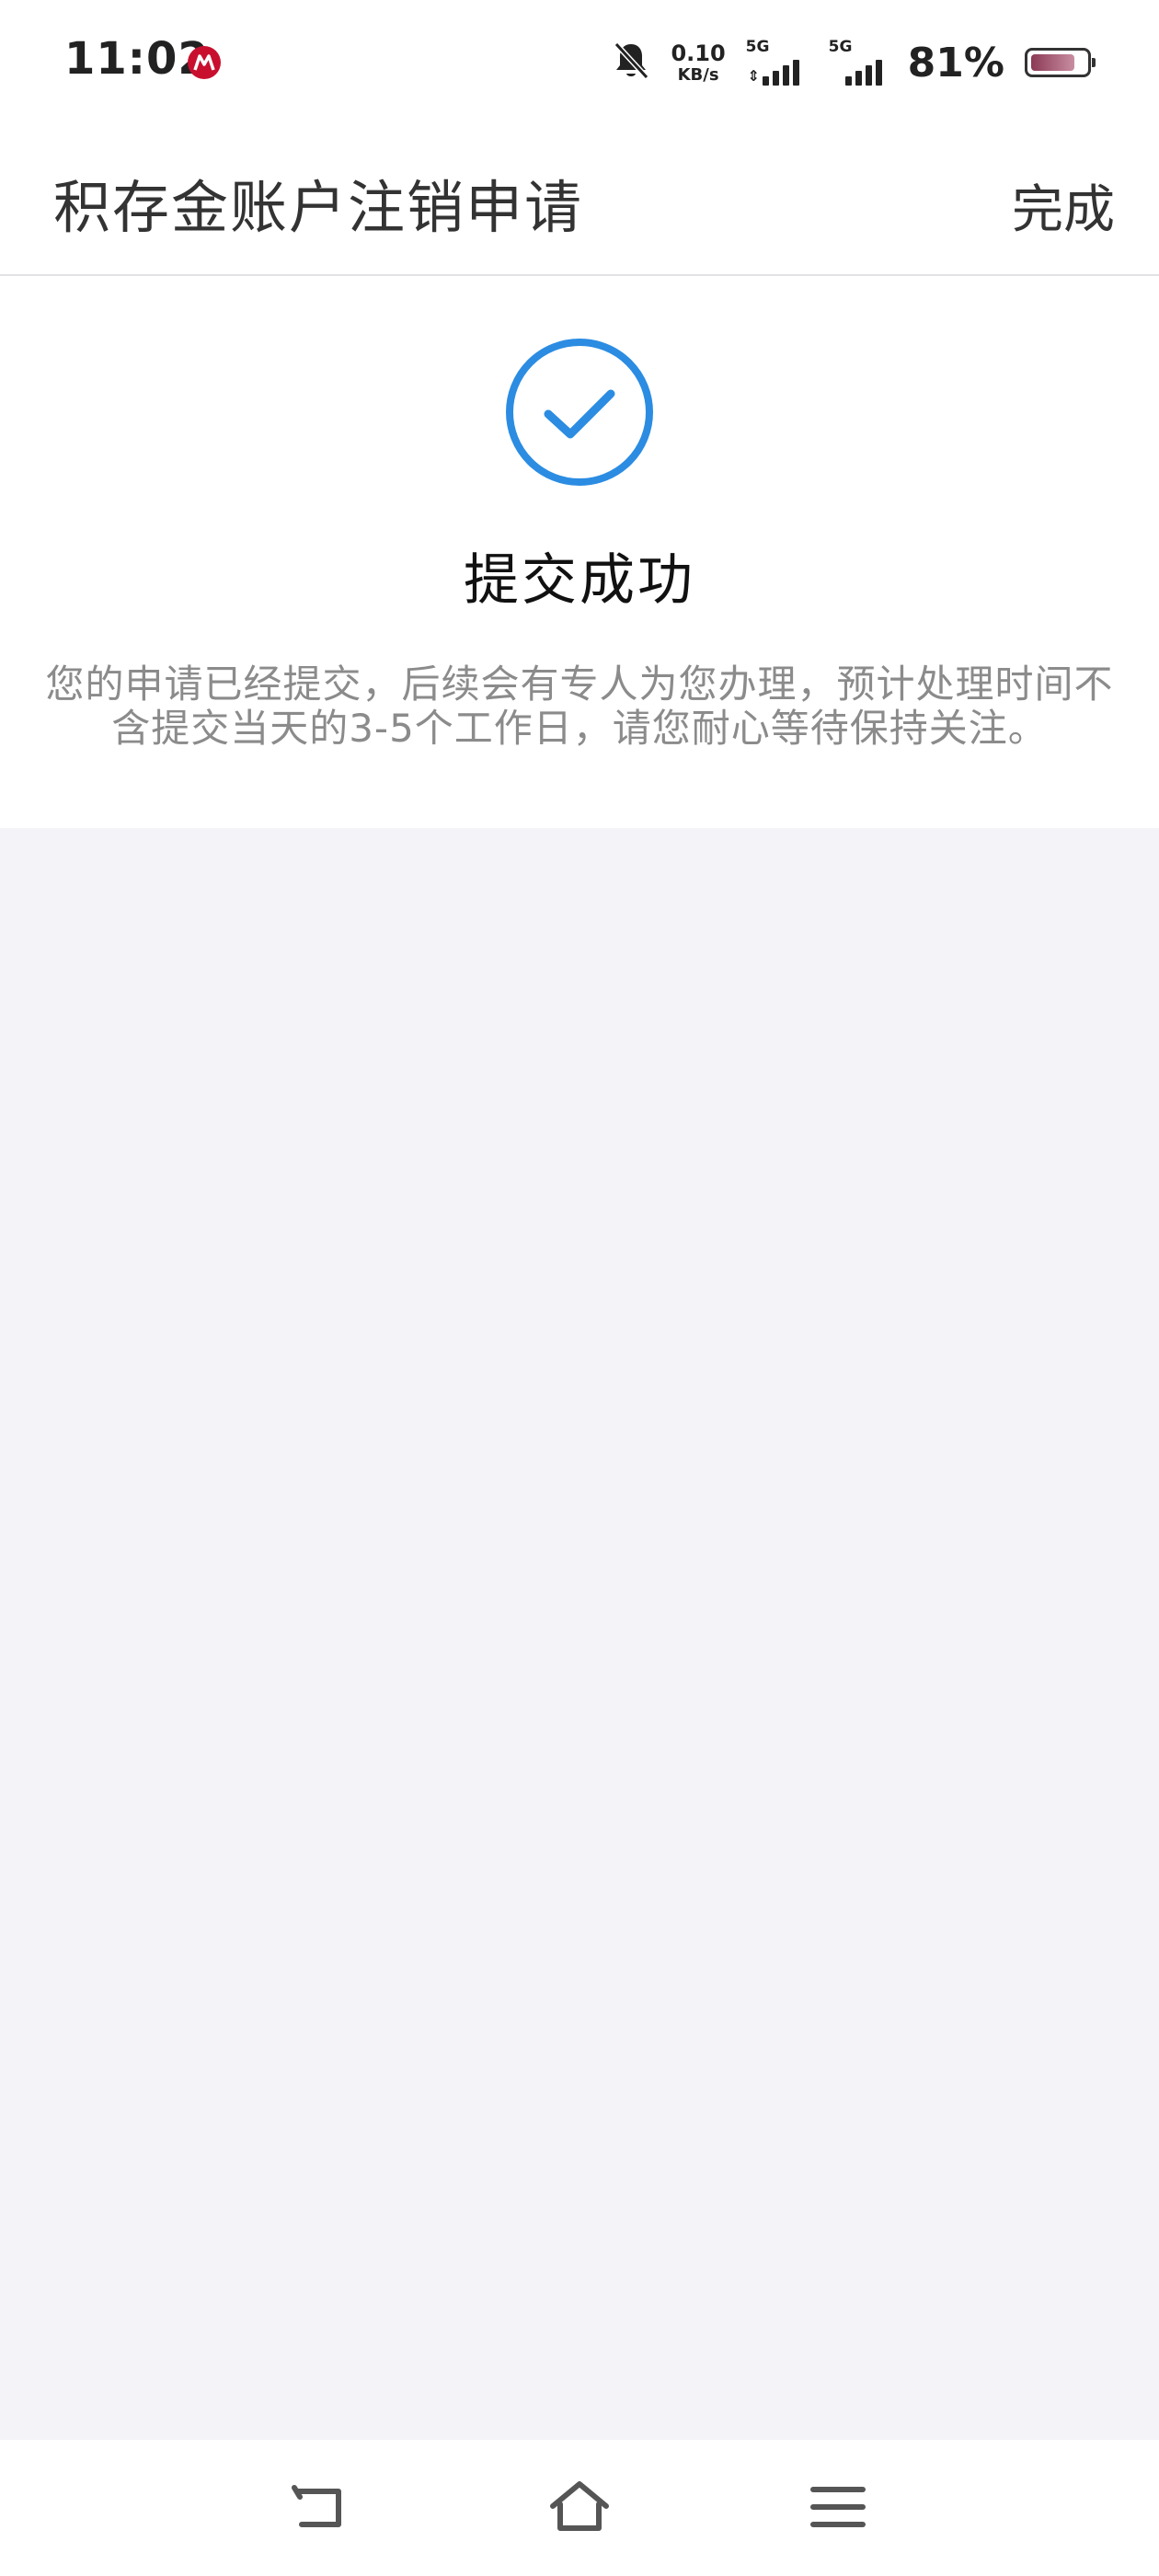 This screenshot has width=1159, height=2576. I want to click on system-nav-bar, so click(579, 2508).